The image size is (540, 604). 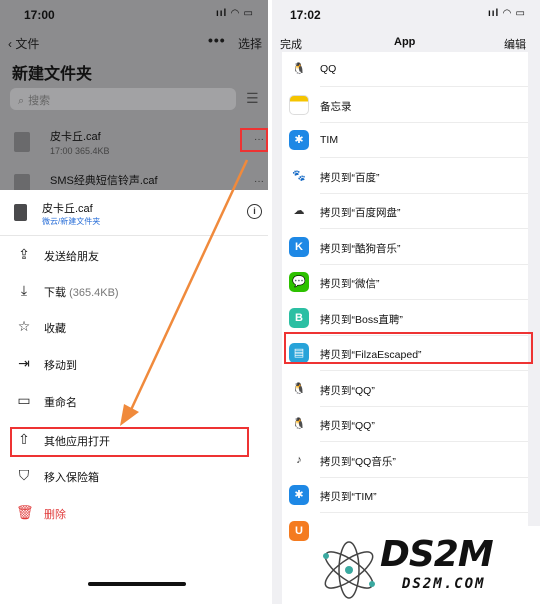 What do you see at coordinates (55, 293) in the screenshot?
I see `action-label-text: 下载` at bounding box center [55, 293].